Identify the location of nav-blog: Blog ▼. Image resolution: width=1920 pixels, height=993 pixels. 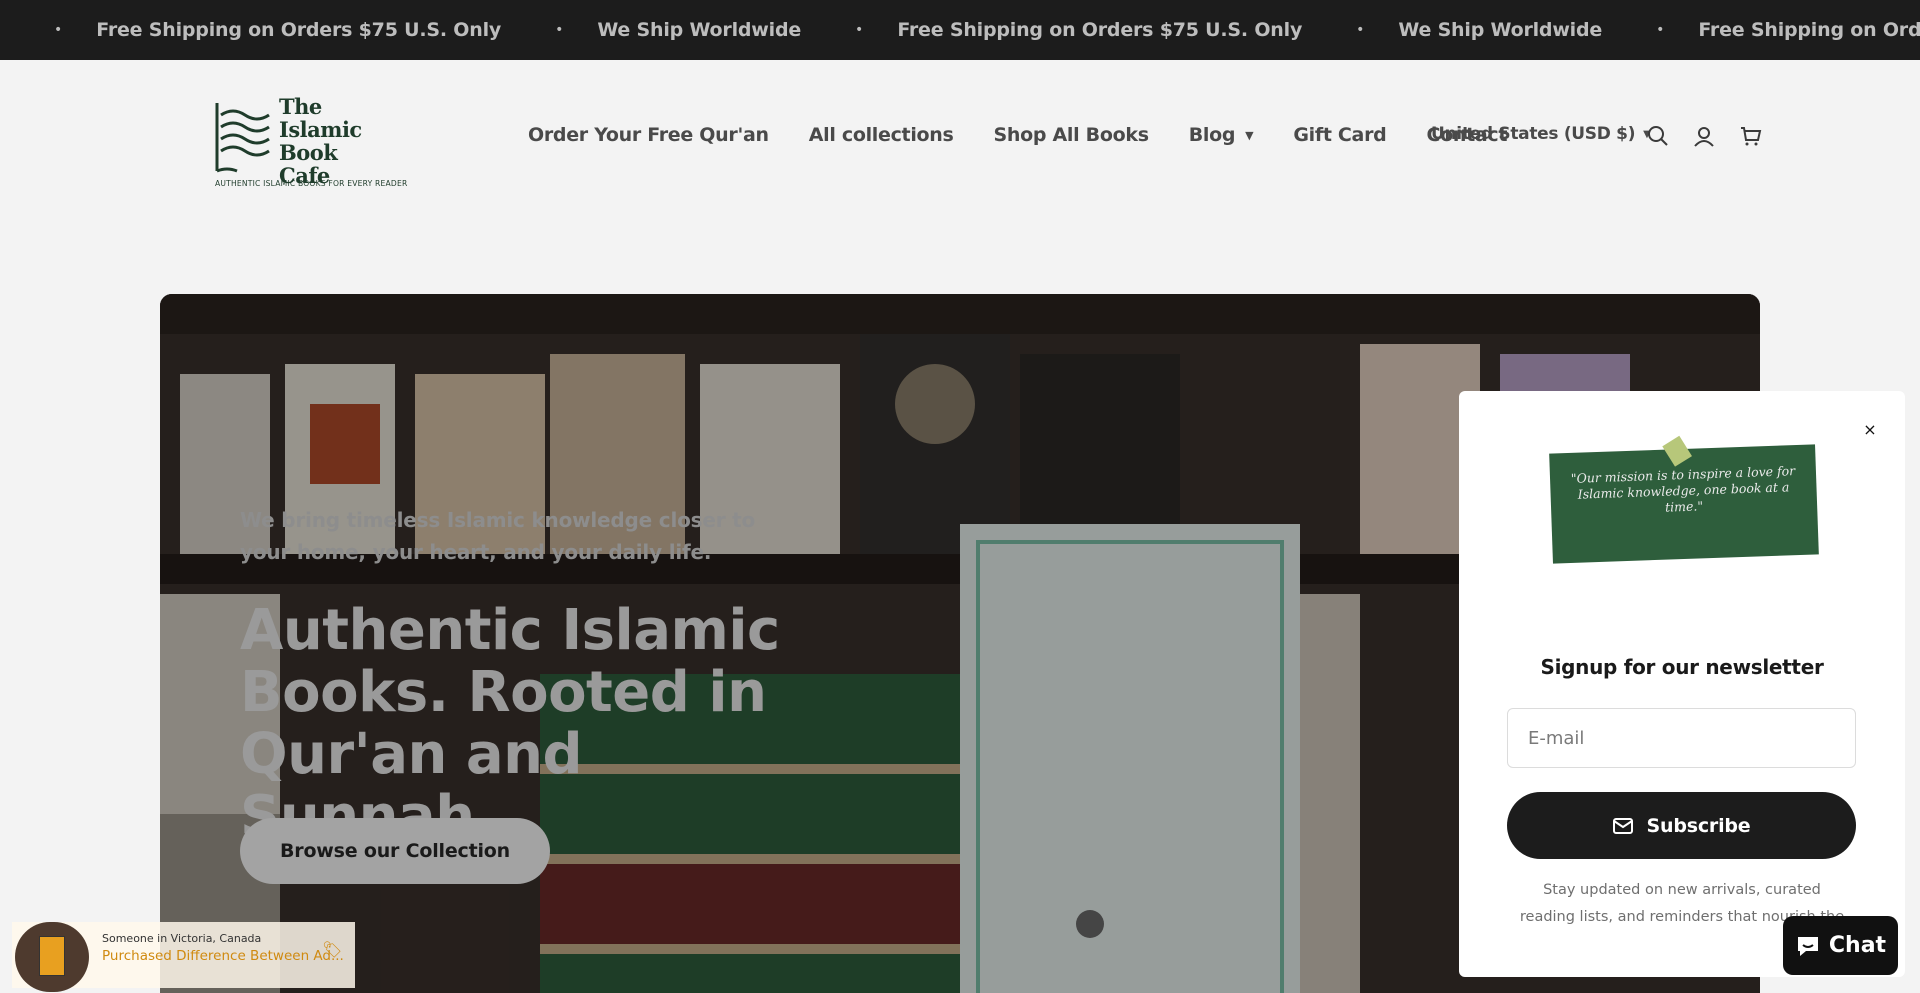
(1221, 135).